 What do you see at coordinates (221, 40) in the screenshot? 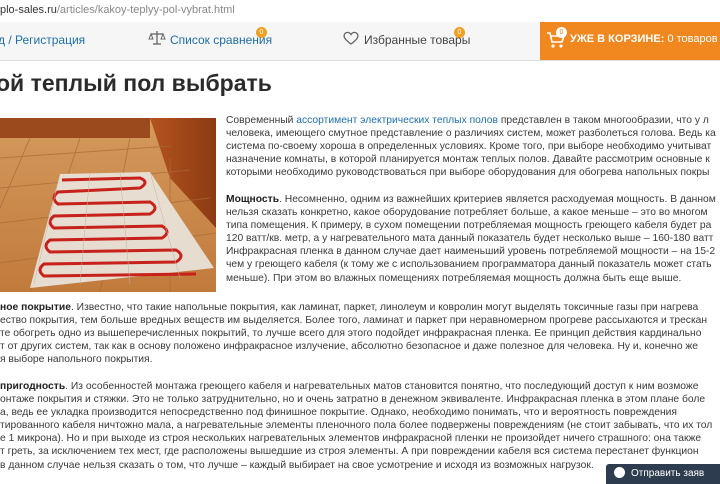
I see `compare-list-link: Список сравнения` at bounding box center [221, 40].